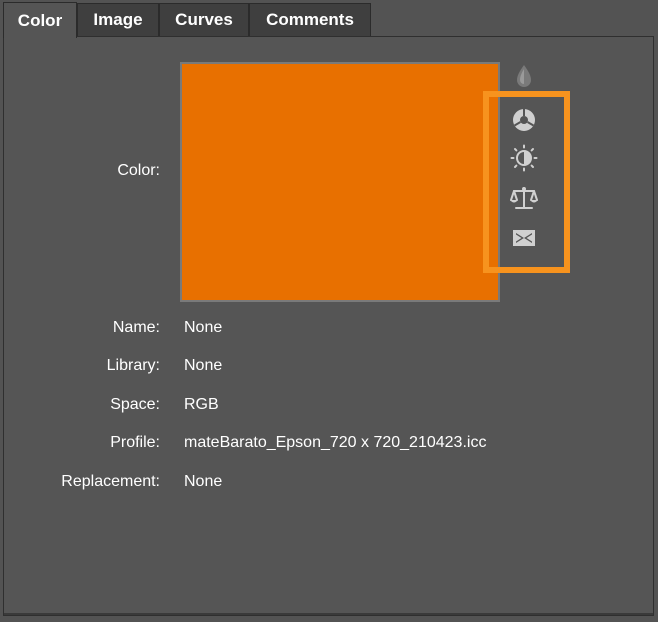 Image resolution: width=658 pixels, height=622 pixels. Describe the element at coordinates (524, 238) in the screenshot. I see `envelope-icon` at that location.